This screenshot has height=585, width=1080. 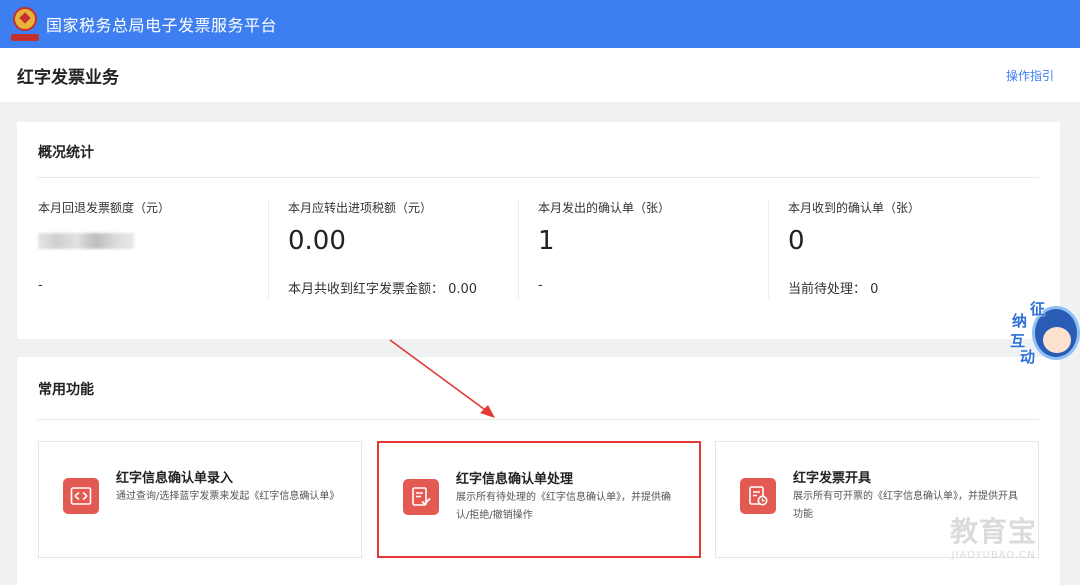 What do you see at coordinates (1020, 321) in the screenshot?
I see `mascot-char: 纳` at bounding box center [1020, 321].